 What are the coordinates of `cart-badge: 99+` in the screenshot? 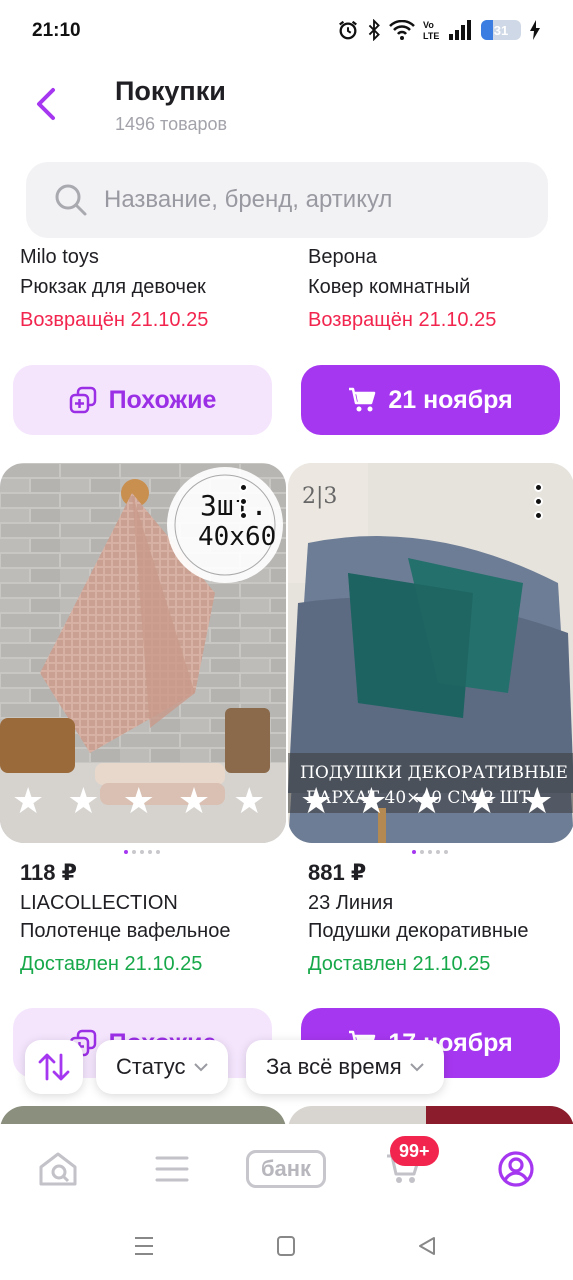 It's located at (414, 1151).